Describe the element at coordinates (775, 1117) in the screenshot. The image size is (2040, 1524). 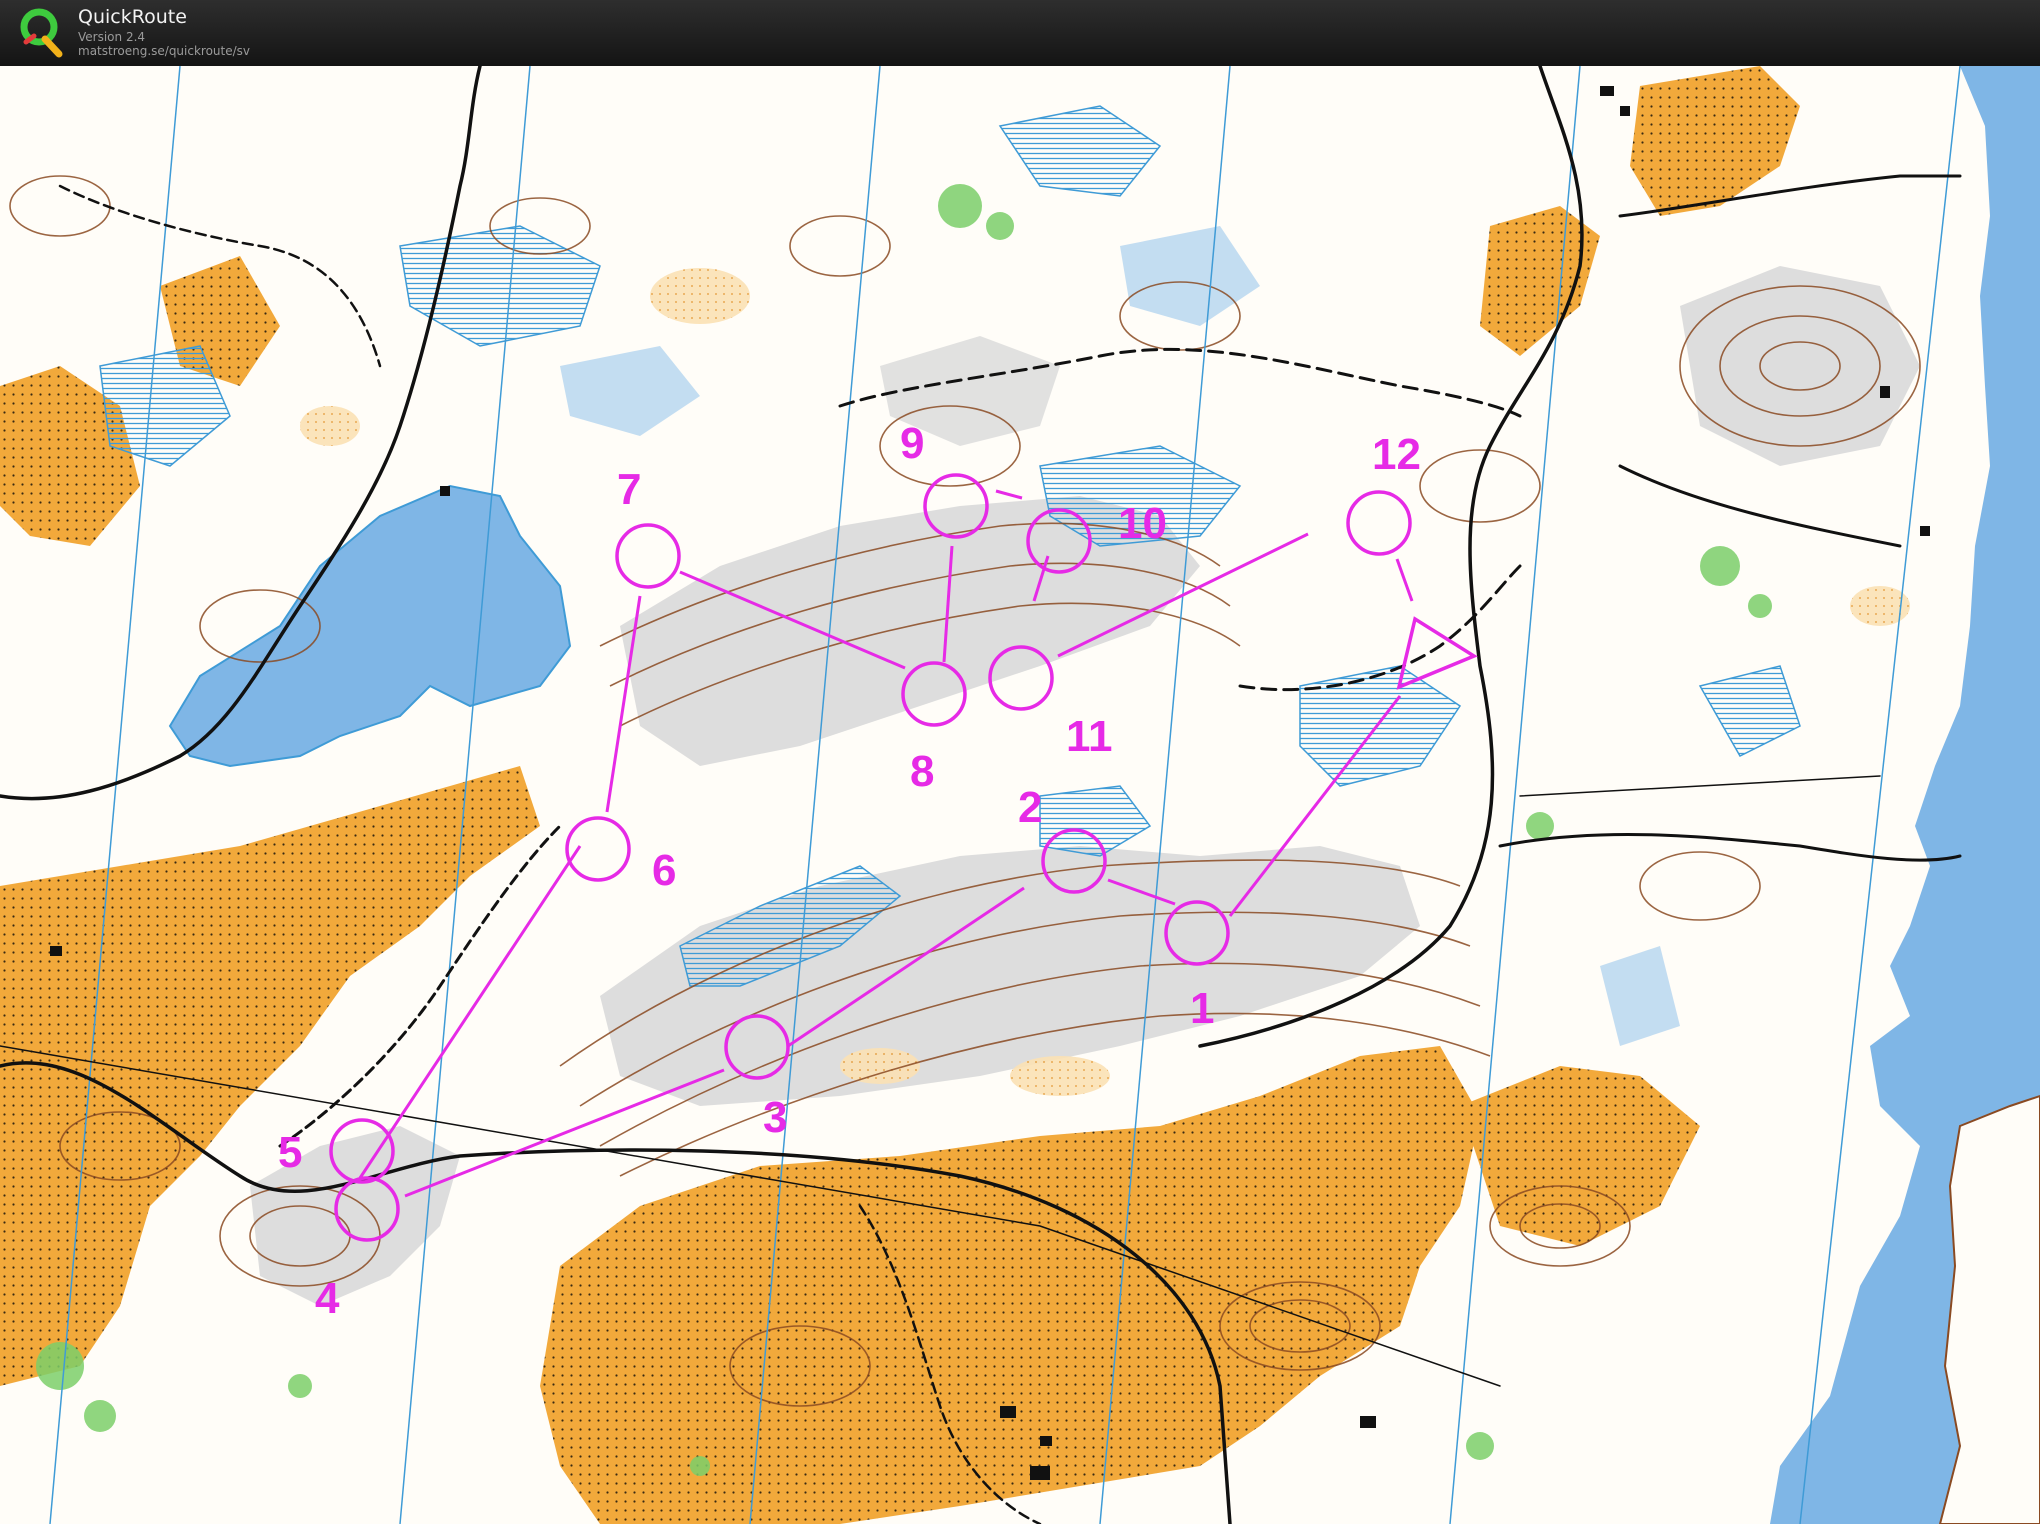
I see `control-label-3: 3` at that location.